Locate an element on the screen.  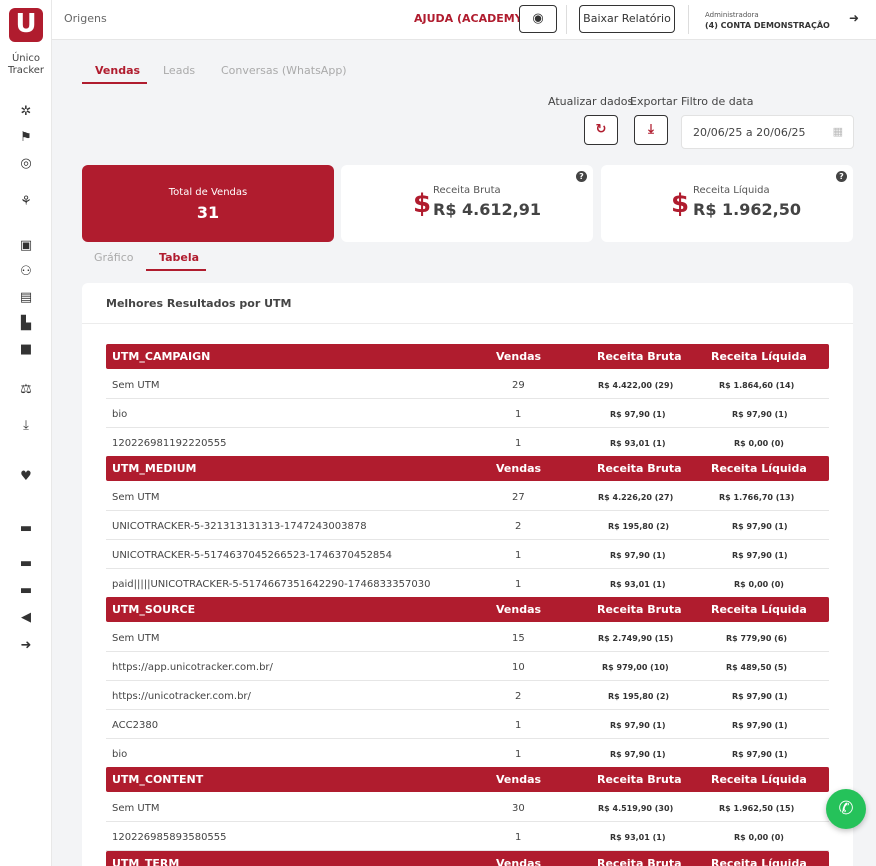
utm-group-label: UTM_CAMPAIGN is located at coordinates (161, 356).